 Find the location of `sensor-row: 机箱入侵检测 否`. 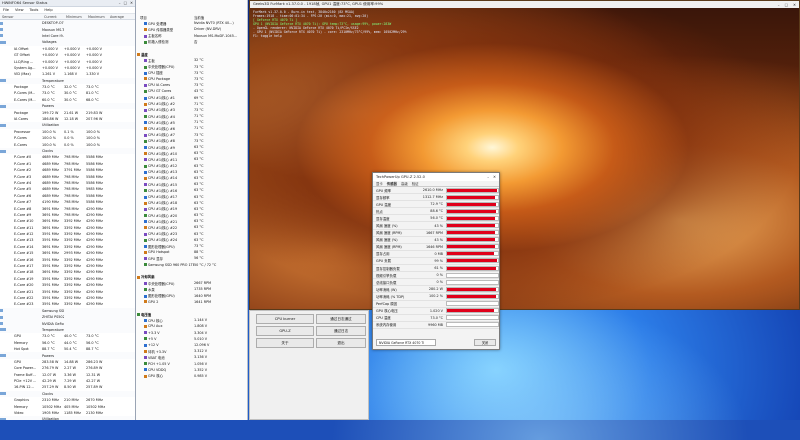

sensor-row: 机箱入侵检测 否 is located at coordinates (191, 42).